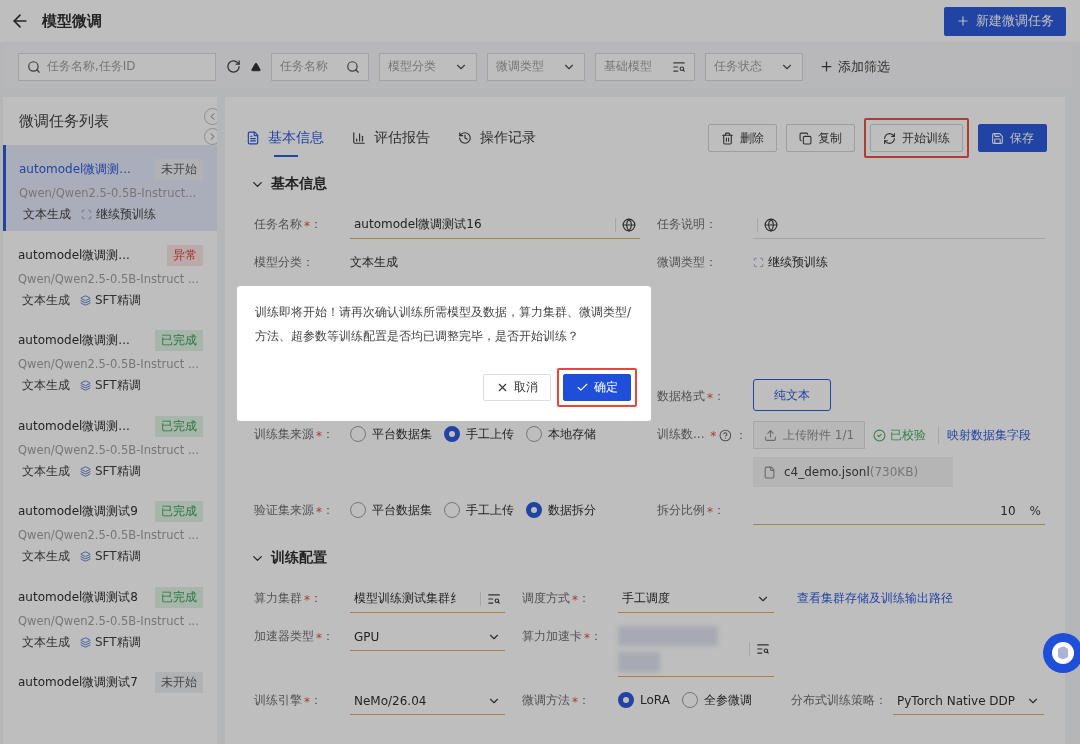  I want to click on search-icon, so click(34, 66).